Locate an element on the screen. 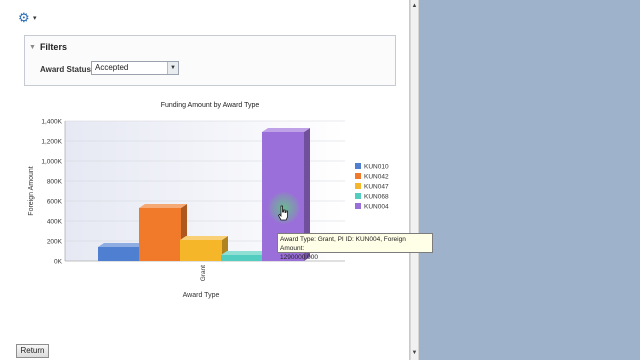 The width and height of the screenshot is (640, 360). bar-top-KUN068 is located at coordinates (245, 253).